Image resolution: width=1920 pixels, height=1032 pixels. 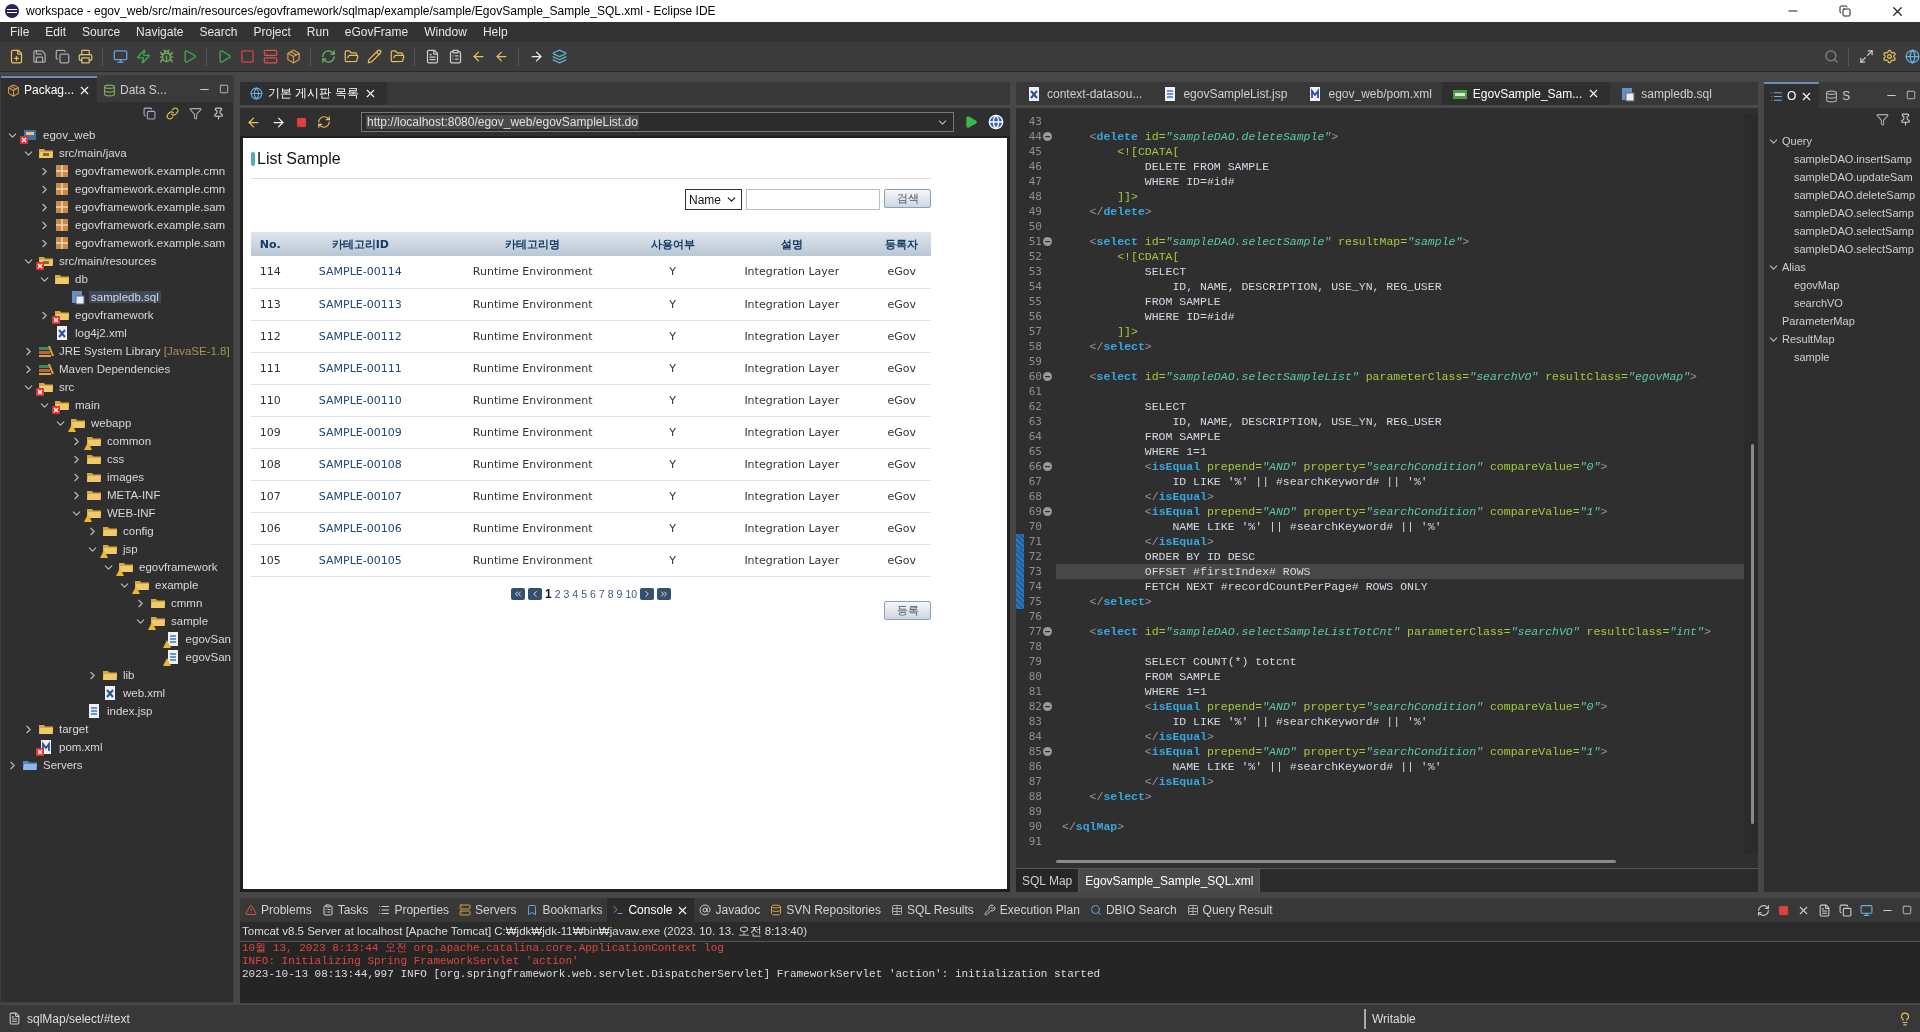 What do you see at coordinates (445, 32) in the screenshot?
I see `menu-item: Window` at bounding box center [445, 32].